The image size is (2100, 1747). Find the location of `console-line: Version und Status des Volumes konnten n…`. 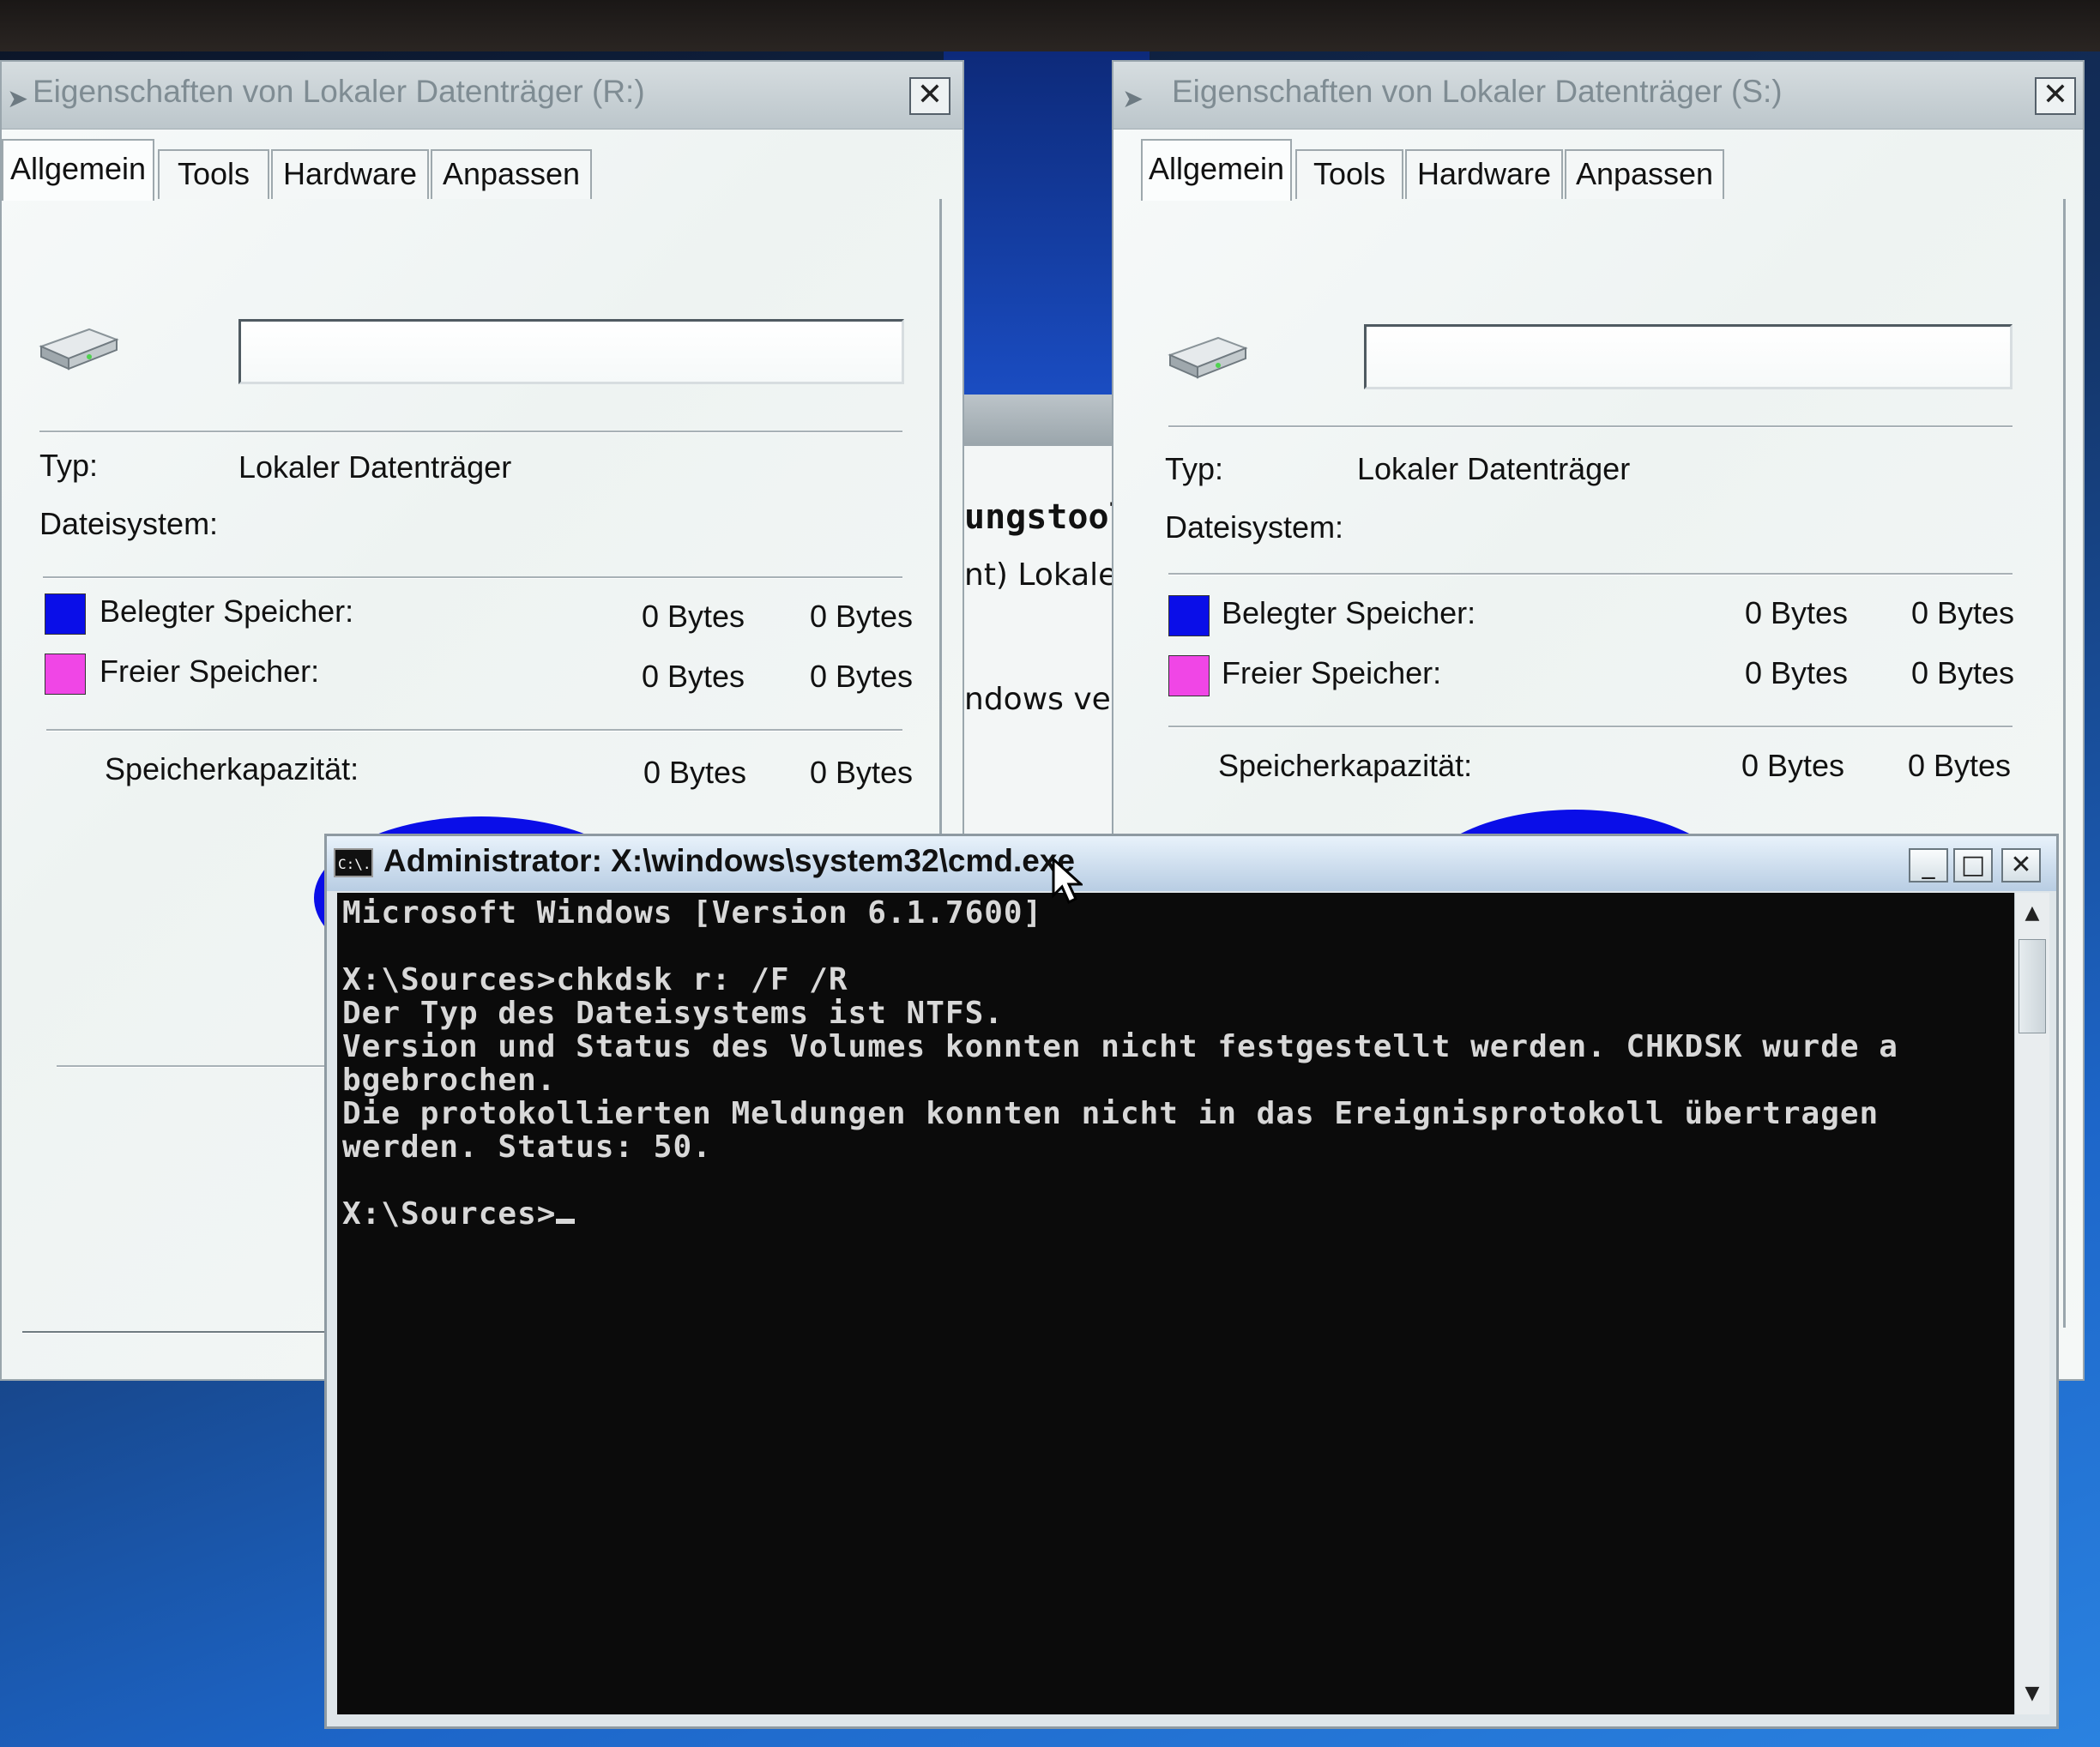

console-line: Version und Status des Volumes konnten n… is located at coordinates (1120, 1046).